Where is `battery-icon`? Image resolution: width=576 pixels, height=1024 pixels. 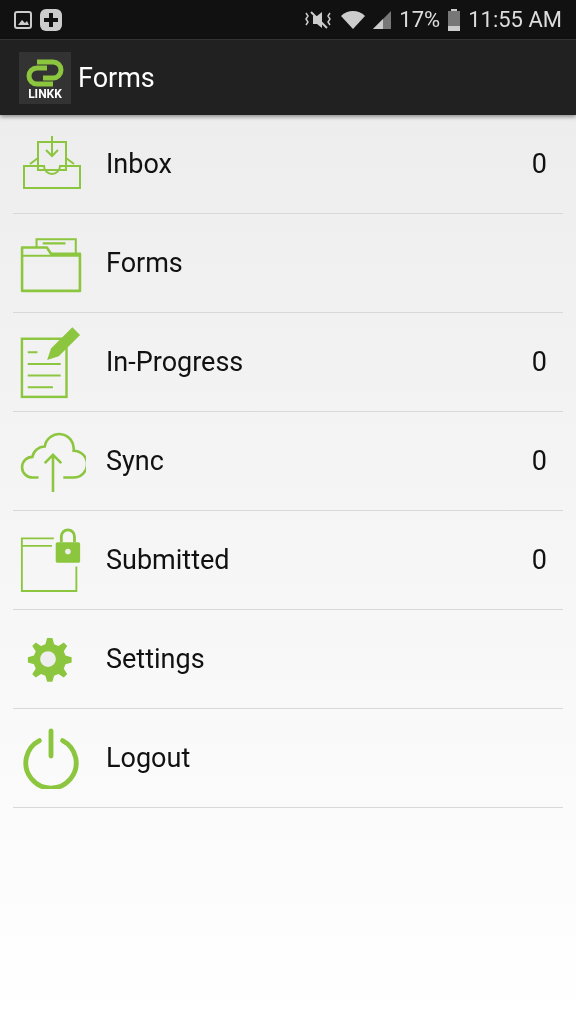
battery-icon is located at coordinates (454, 19).